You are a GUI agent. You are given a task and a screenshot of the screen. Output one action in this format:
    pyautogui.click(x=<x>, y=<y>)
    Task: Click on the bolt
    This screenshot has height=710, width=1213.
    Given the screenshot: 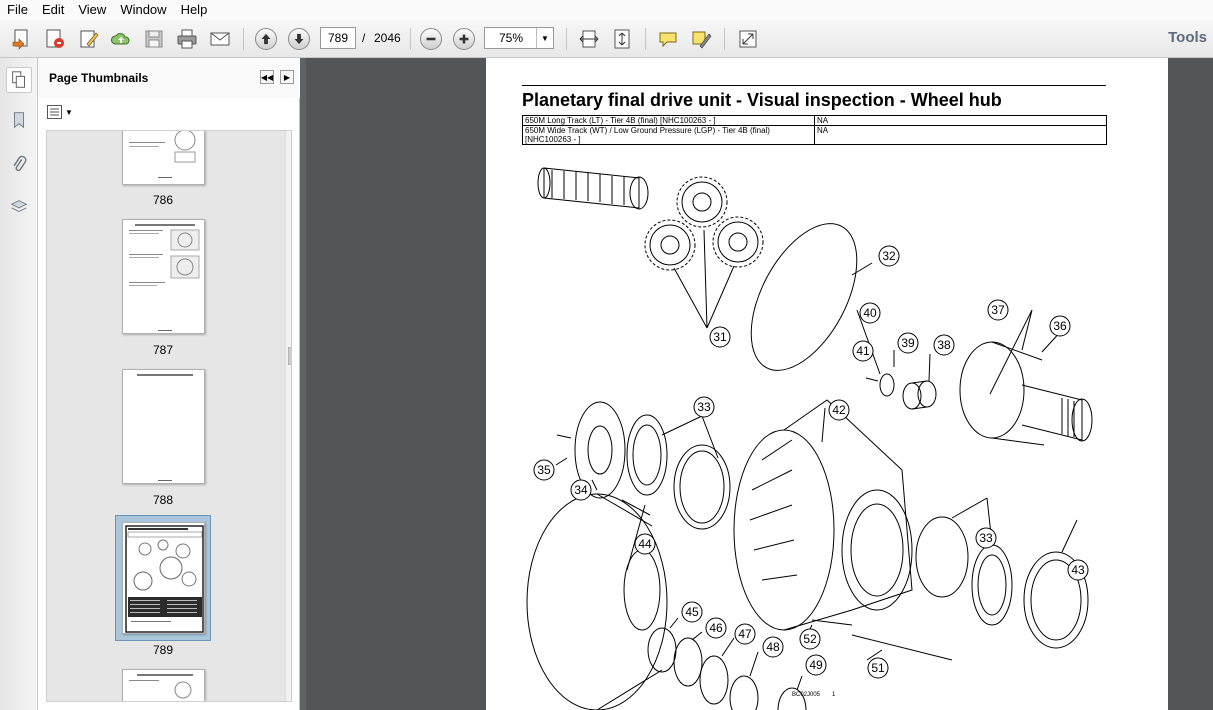 What is the action you would take?
    pyautogui.click(x=564, y=436)
    